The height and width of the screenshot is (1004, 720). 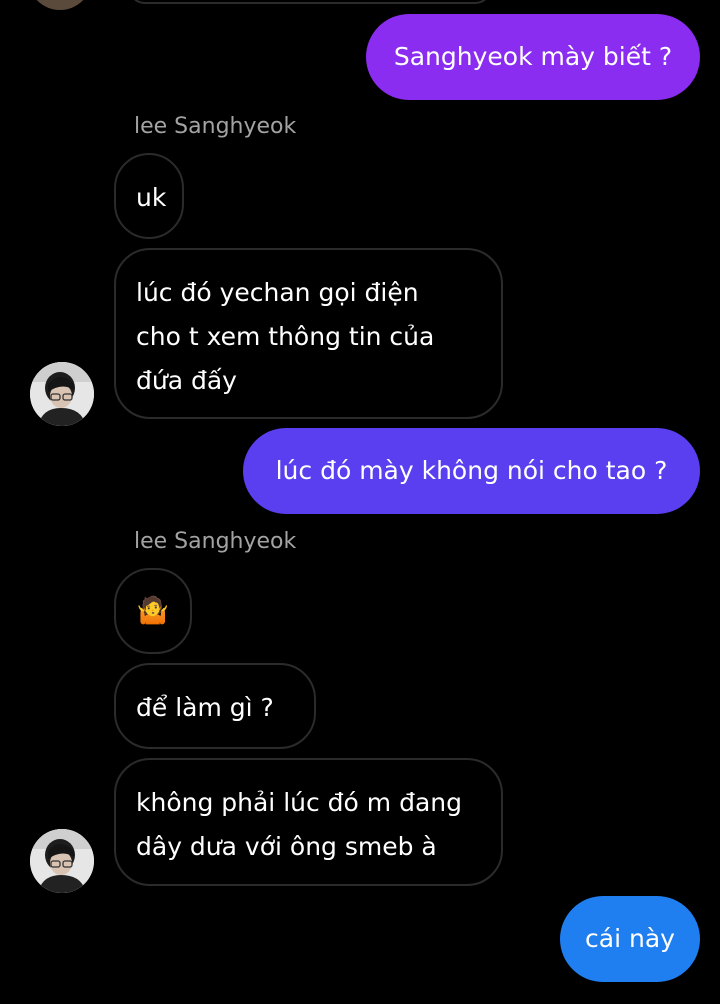 What do you see at coordinates (277, 292) in the screenshot?
I see `message-line: lúc đó yechan gọi điện` at bounding box center [277, 292].